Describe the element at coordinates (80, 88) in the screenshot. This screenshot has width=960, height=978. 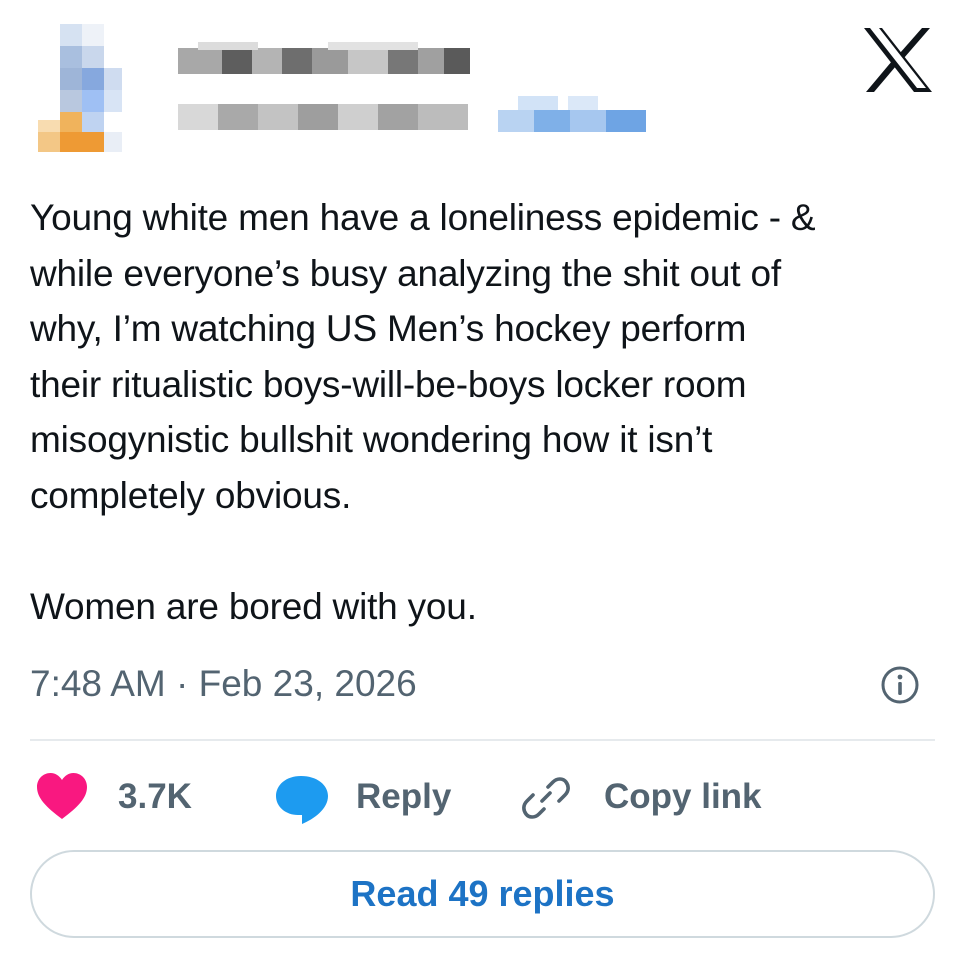
I see `author-avatar-blurred` at that location.